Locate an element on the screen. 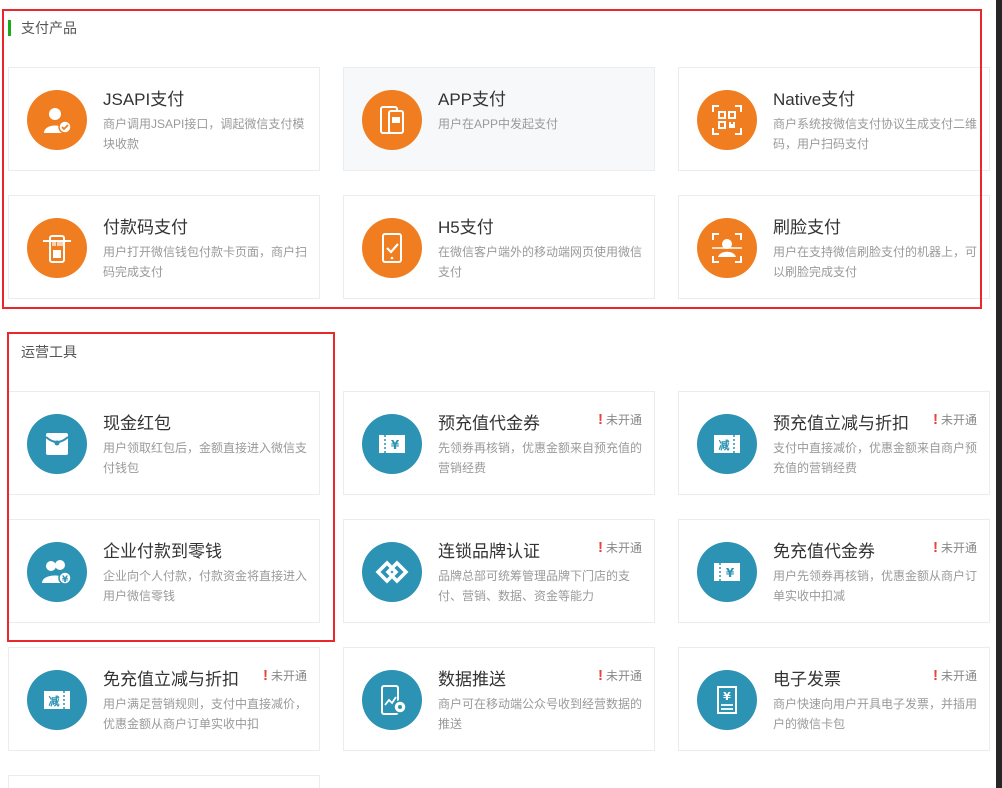  section-title-operations: 运营工具 is located at coordinates (49, 352).